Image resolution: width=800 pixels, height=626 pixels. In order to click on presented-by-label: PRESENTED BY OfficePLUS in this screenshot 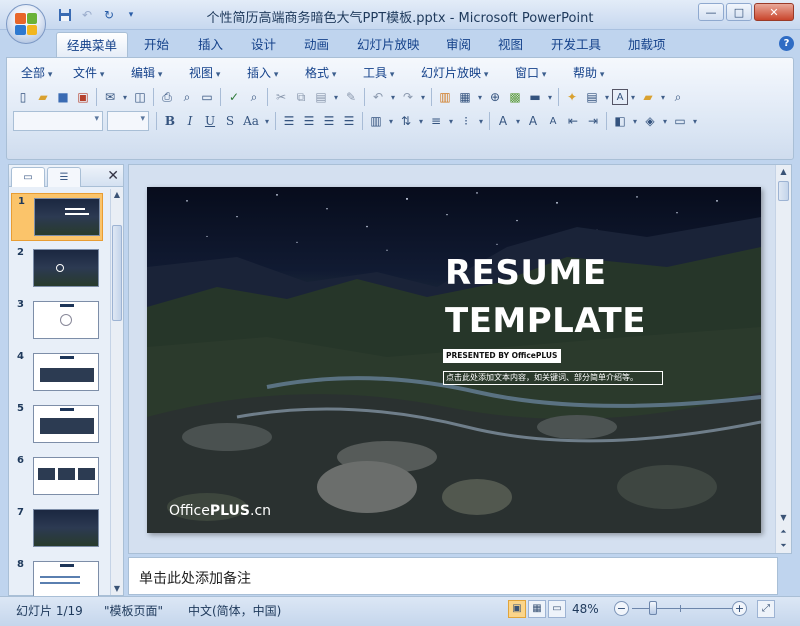, I will do `click(502, 356)`.